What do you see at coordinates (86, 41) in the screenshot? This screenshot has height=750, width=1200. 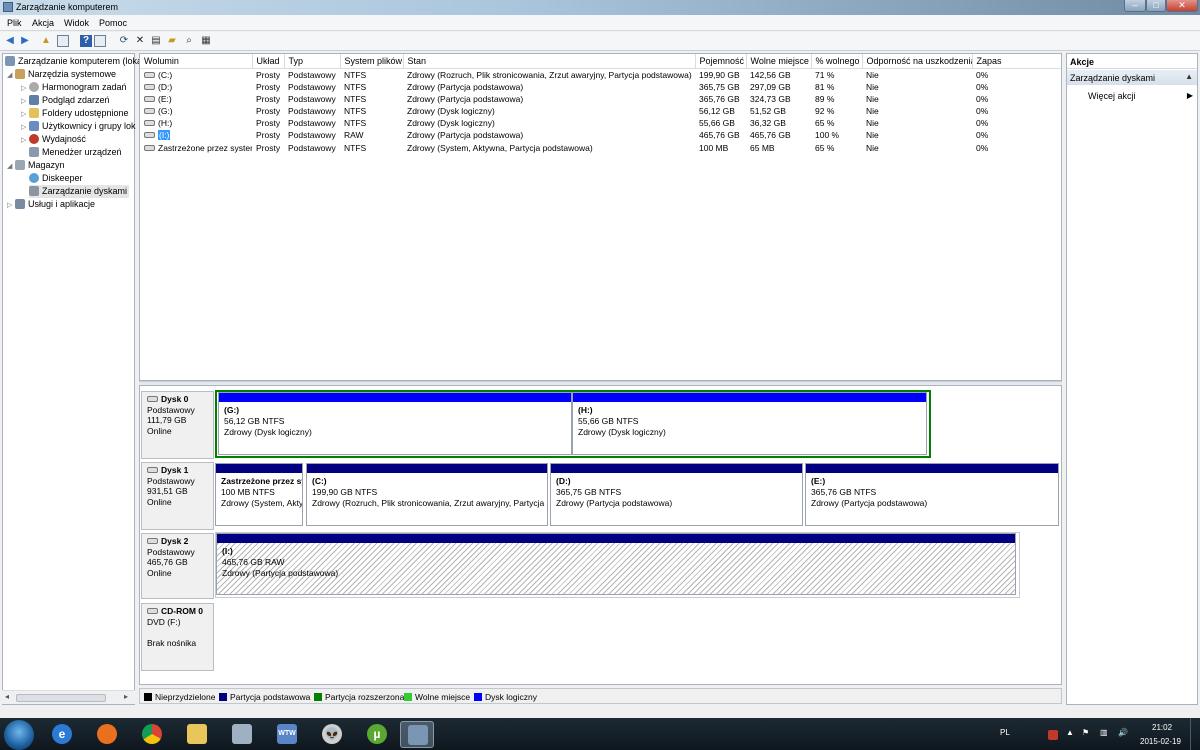 I see `help-icon: ?` at bounding box center [86, 41].